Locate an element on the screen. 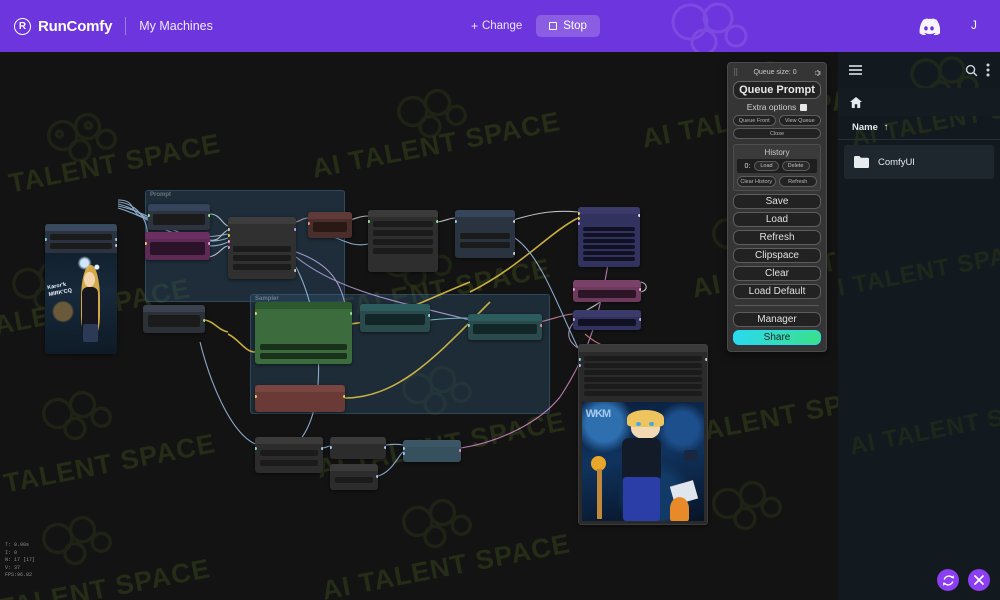 Image resolution: width=1000 pixels, height=600 pixels. refresh-history-button: Refresh is located at coordinates (797, 181).